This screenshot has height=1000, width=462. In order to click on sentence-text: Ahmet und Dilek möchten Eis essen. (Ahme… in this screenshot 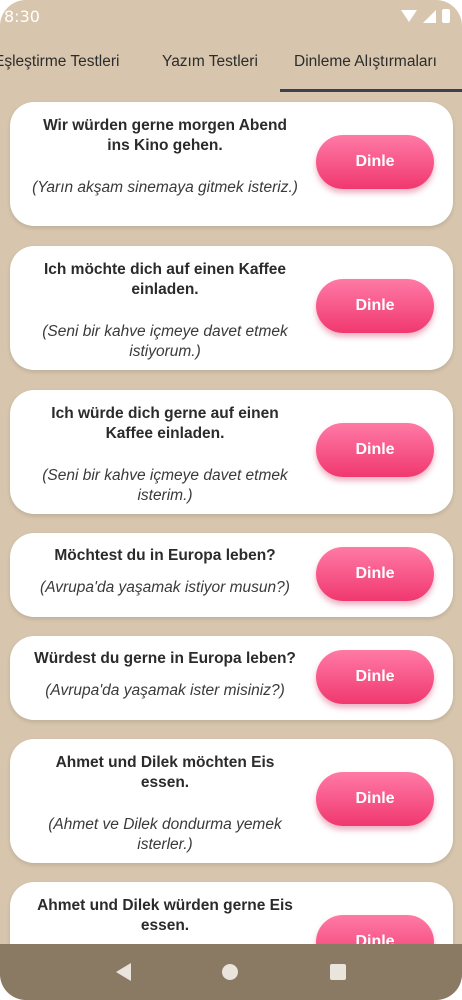, I will do `click(165, 804)`.